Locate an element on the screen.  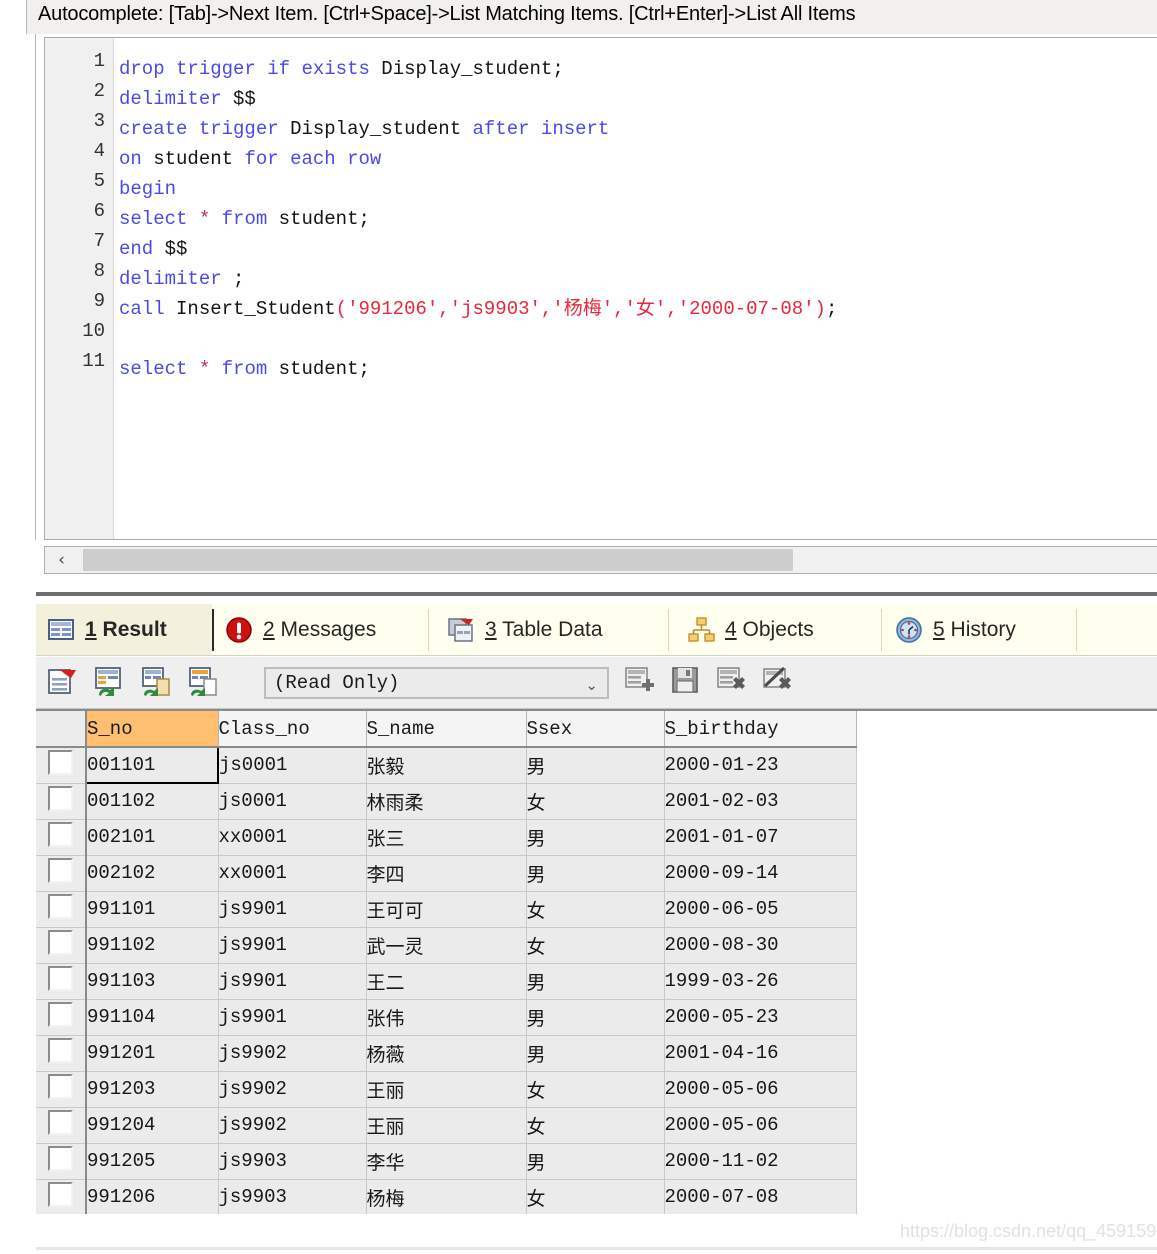
table-row: 002102 xx0001 李四 男 2000-09-14 is located at coordinates (446, 873).